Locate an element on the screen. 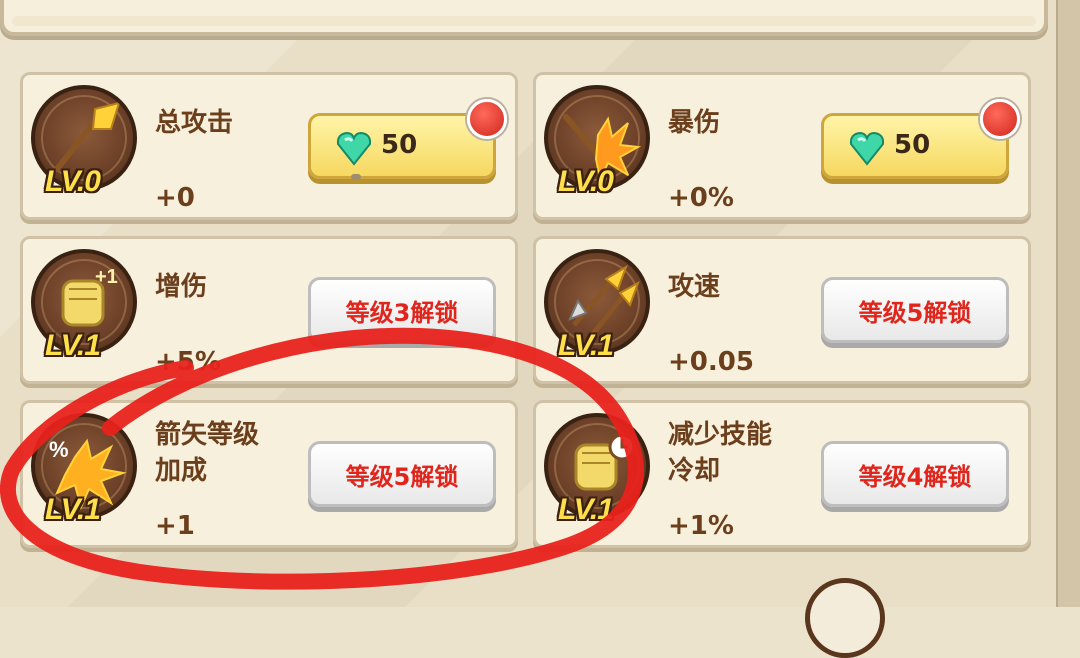  stat-value: +0 is located at coordinates (175, 198).